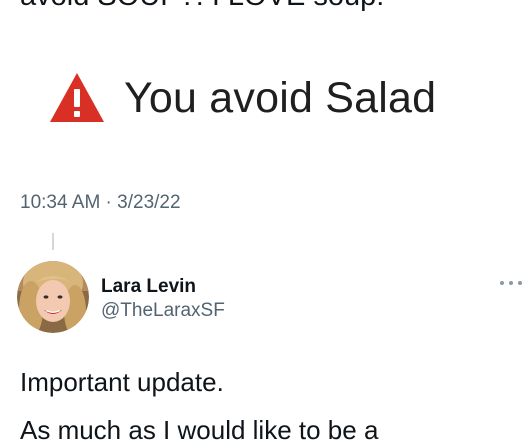 The image size is (531, 446). Describe the element at coordinates (148, 287) in the screenshot. I see `display-name: Lara Levin` at that location.